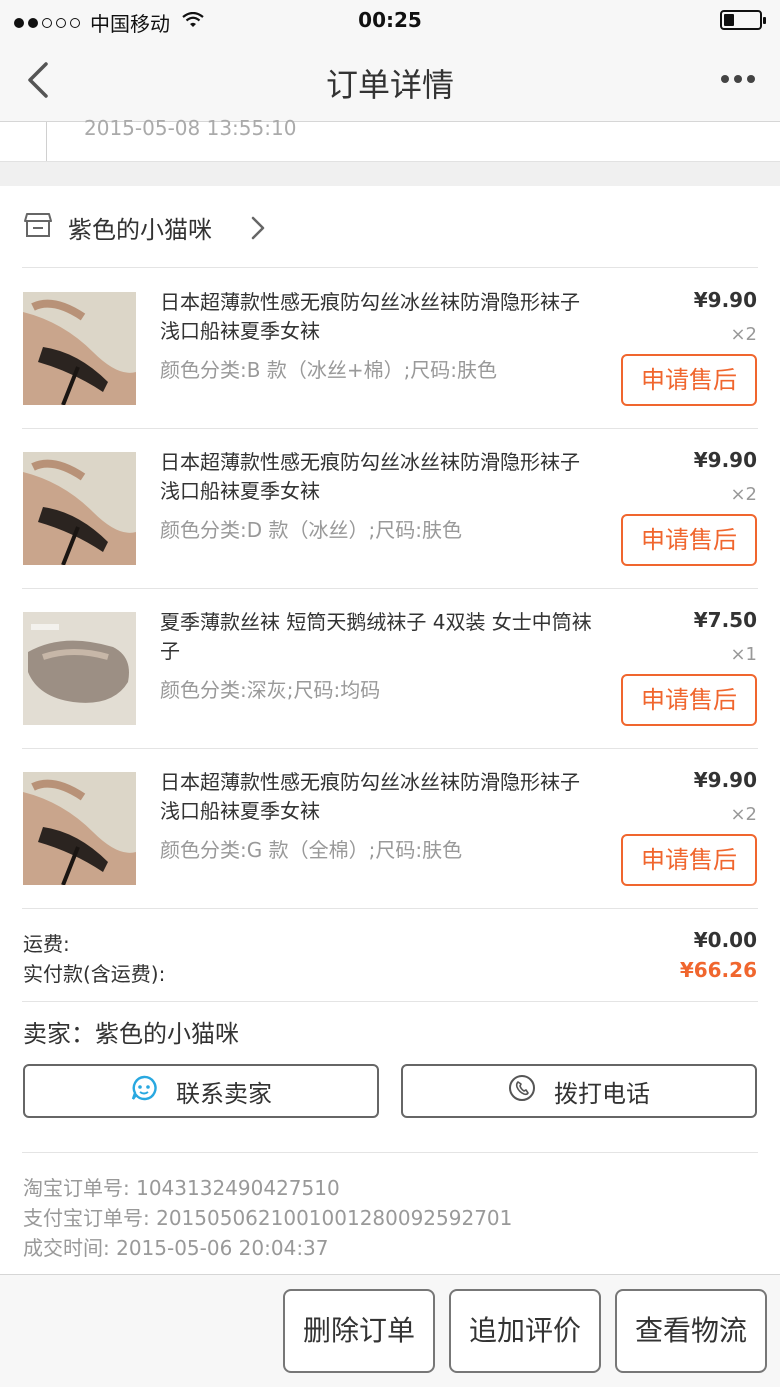 This screenshot has width=780, height=1387. Describe the element at coordinates (390, 942) in the screenshot. I see `shipping-fee-row: 运费: ¥0.00` at that location.